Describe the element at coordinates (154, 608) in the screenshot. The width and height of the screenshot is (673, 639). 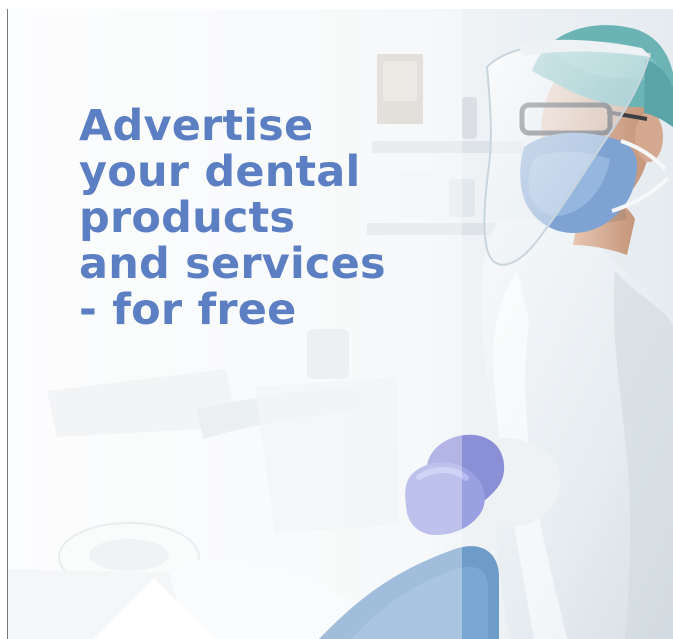
I see `white-arrow-notch` at that location.